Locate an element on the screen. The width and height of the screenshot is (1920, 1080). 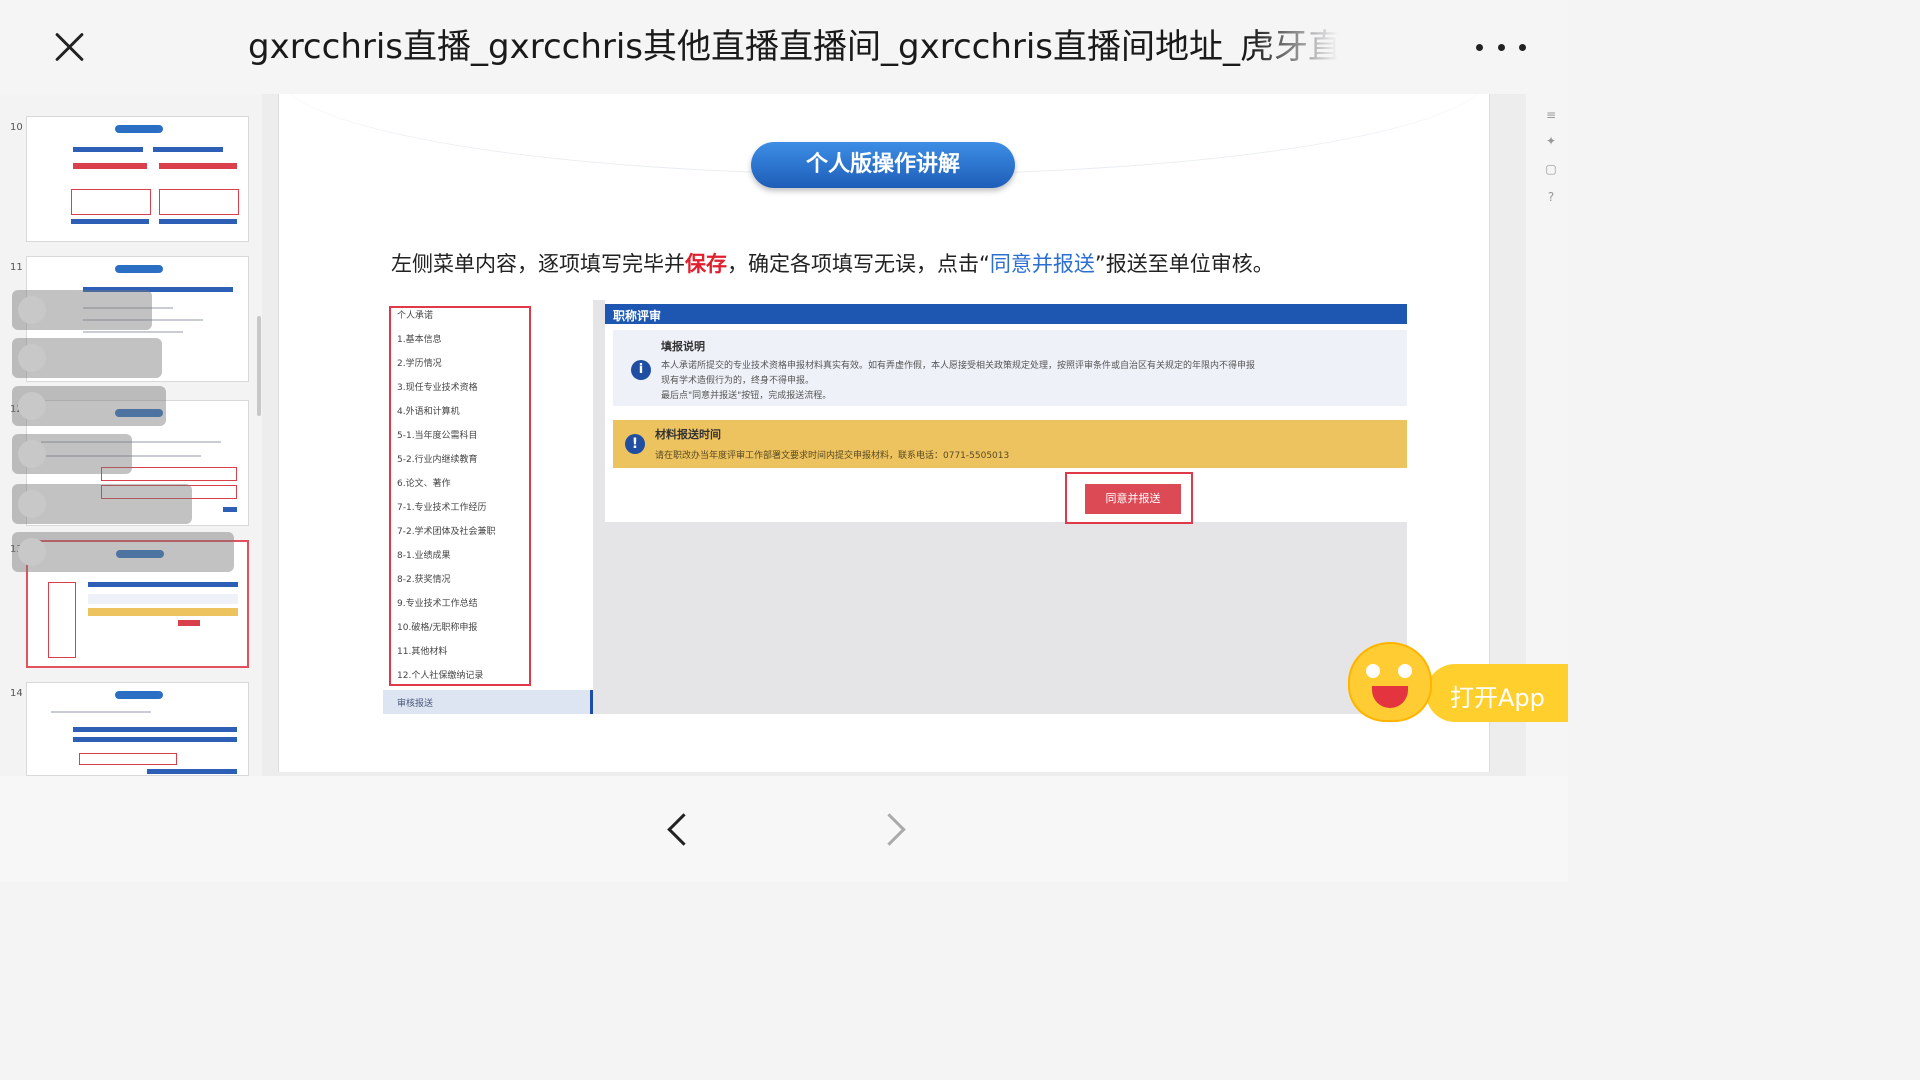
slide-thumbnail-rail: 10 11 12 13 14 is located at coordinates (131, 435).